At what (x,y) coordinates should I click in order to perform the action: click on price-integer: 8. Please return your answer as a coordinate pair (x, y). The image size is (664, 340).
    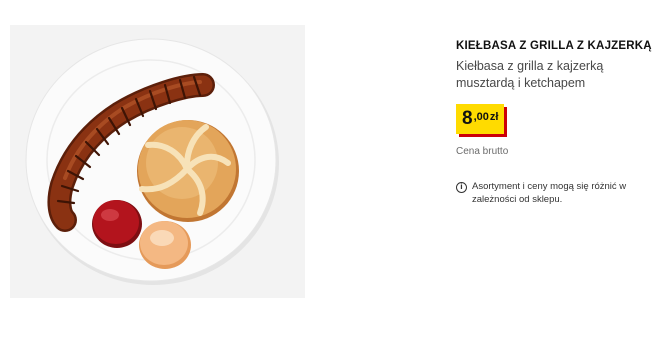
    Looking at the image, I should click on (467, 118).